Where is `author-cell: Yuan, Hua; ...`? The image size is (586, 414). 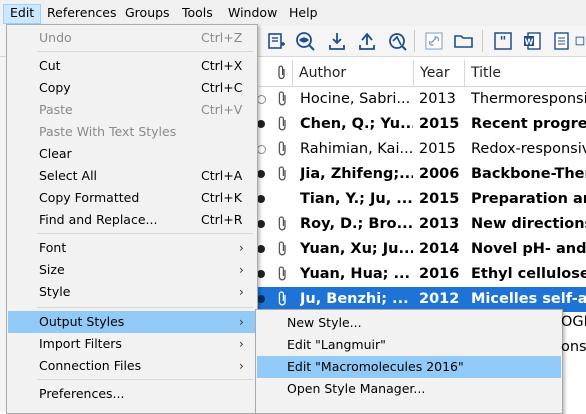
author-cell: Yuan, Hua; ... is located at coordinates (355, 274).